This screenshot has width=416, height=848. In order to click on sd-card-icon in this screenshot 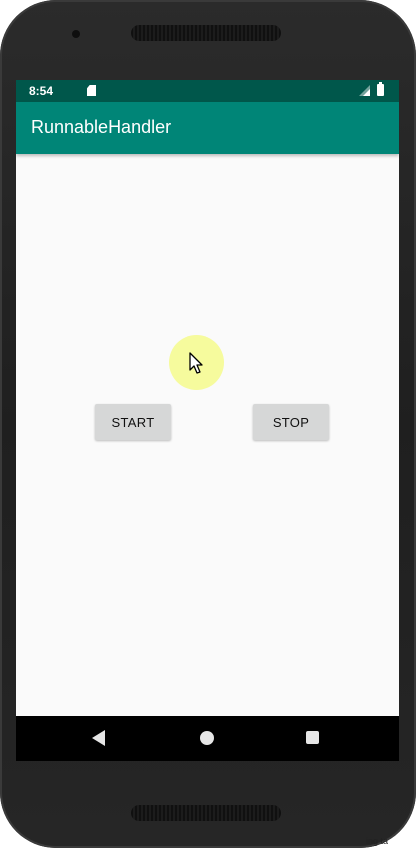, I will do `click(91, 90)`.